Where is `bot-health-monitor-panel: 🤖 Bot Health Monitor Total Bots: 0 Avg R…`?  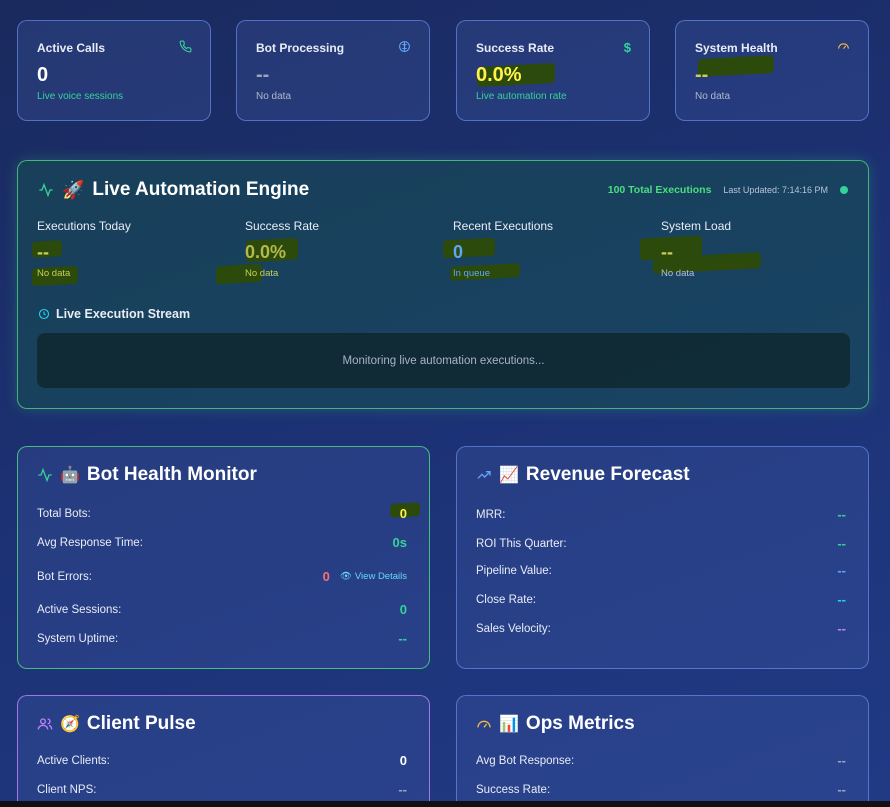 bot-health-monitor-panel: 🤖 Bot Health Monitor Total Bots: 0 Avg R… is located at coordinates (223, 557).